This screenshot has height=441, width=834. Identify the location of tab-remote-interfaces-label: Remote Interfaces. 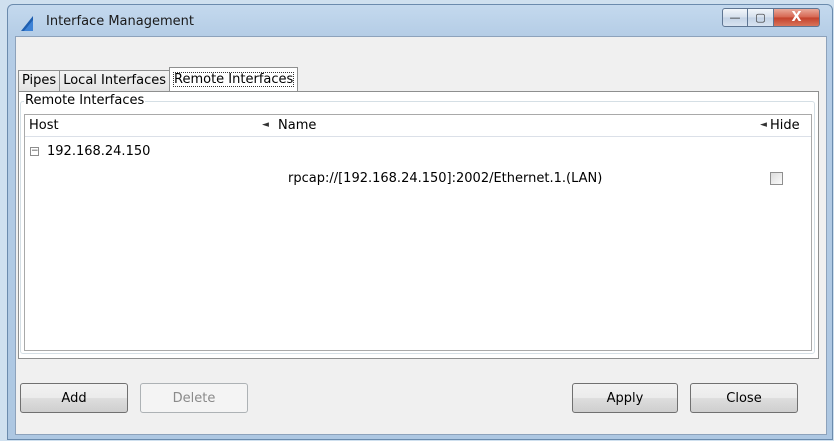
(234, 79).